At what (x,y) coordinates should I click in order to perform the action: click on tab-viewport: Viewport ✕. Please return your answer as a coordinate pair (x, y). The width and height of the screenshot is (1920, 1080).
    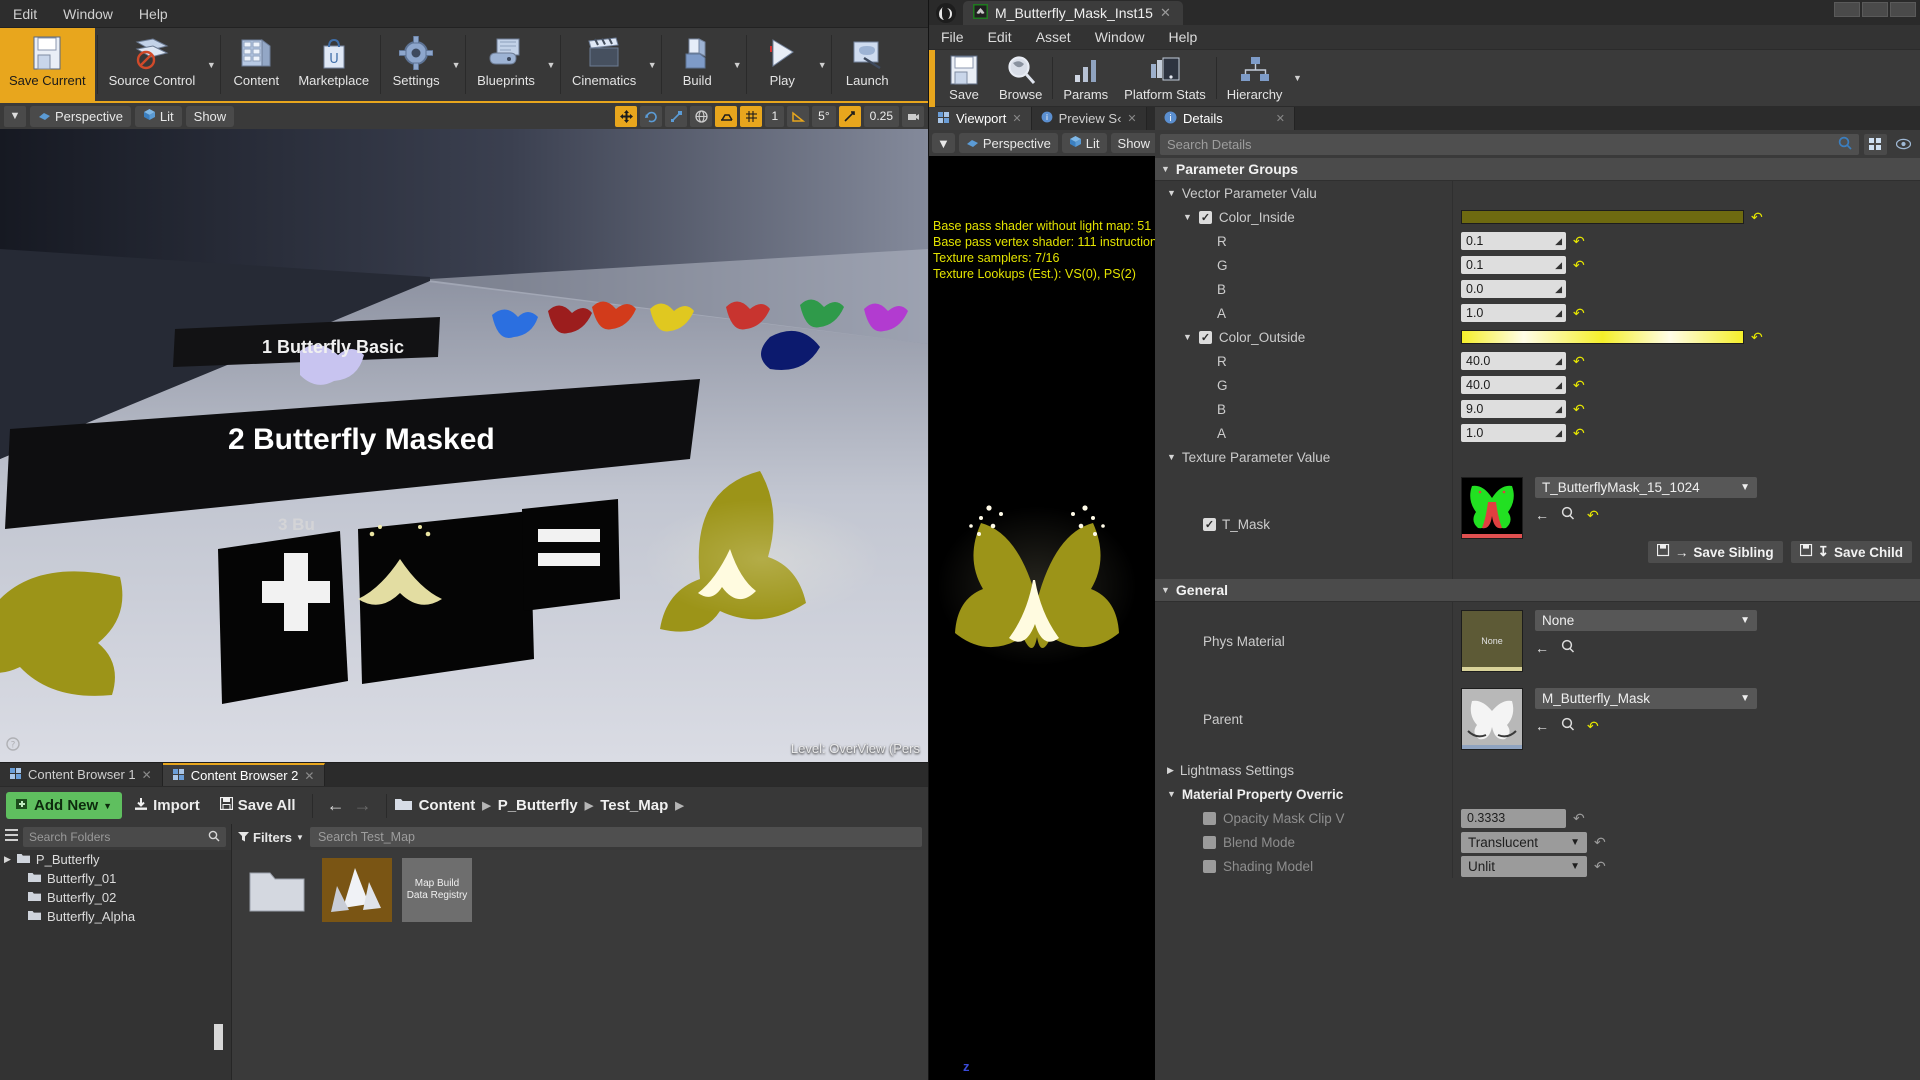
    Looking at the image, I should click on (980, 118).